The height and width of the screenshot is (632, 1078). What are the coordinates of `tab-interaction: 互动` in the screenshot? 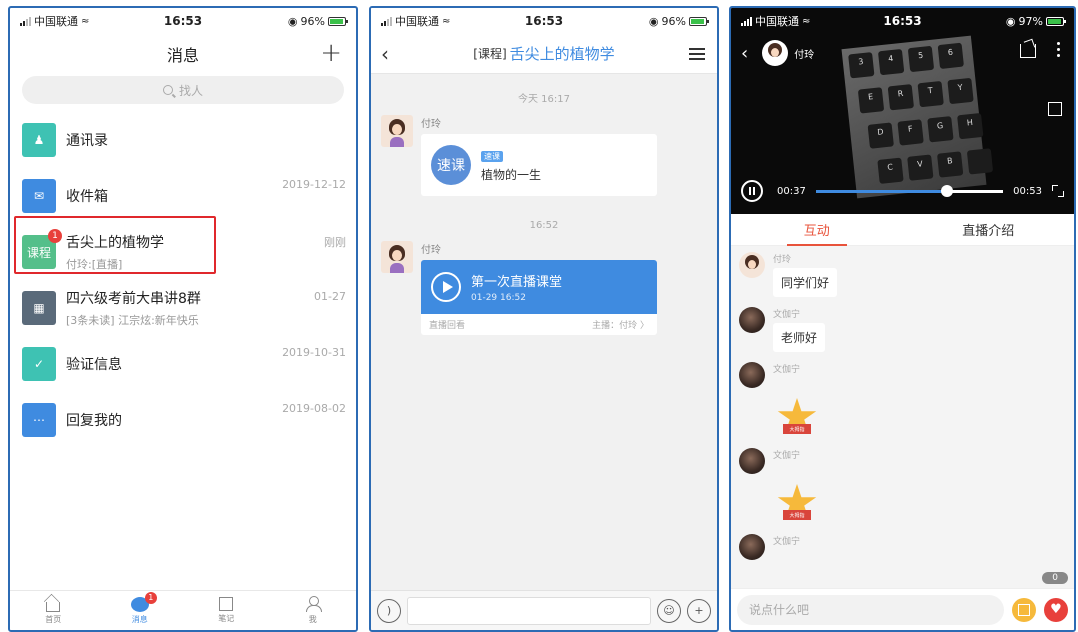 It's located at (817, 230).